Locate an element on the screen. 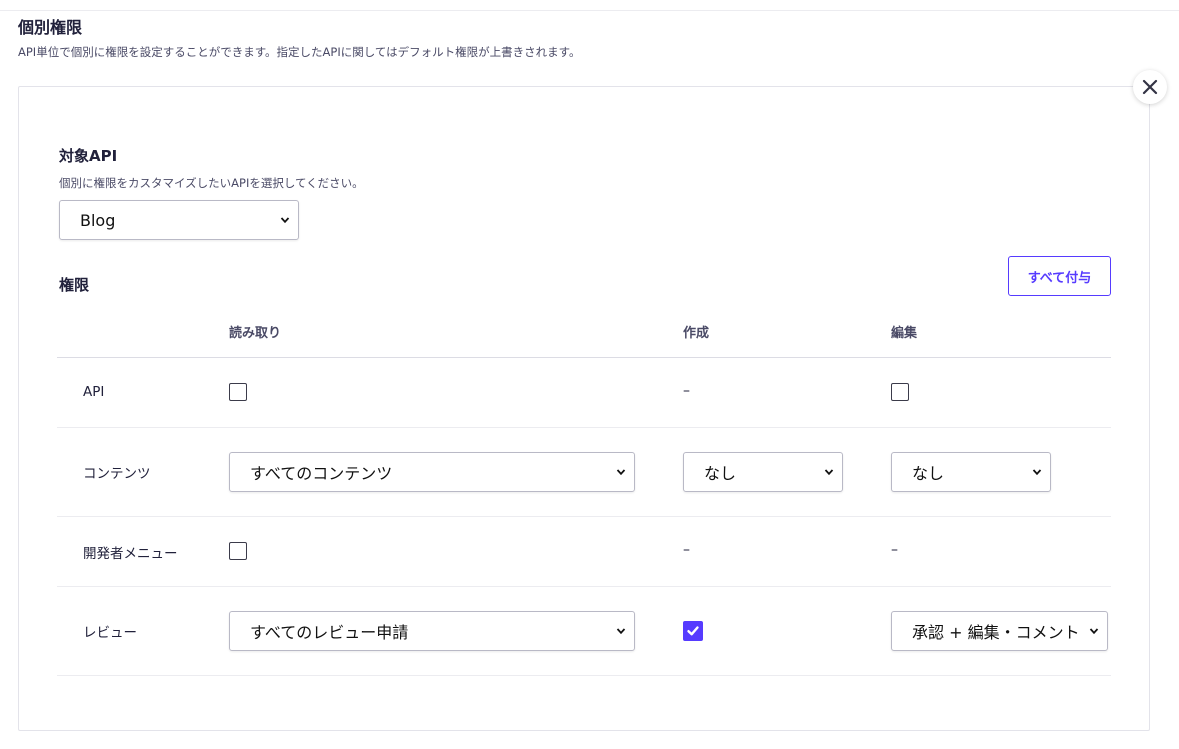 The image size is (1179, 749). contents-read-value: すべてのコンテンツ is located at coordinates (321, 473).